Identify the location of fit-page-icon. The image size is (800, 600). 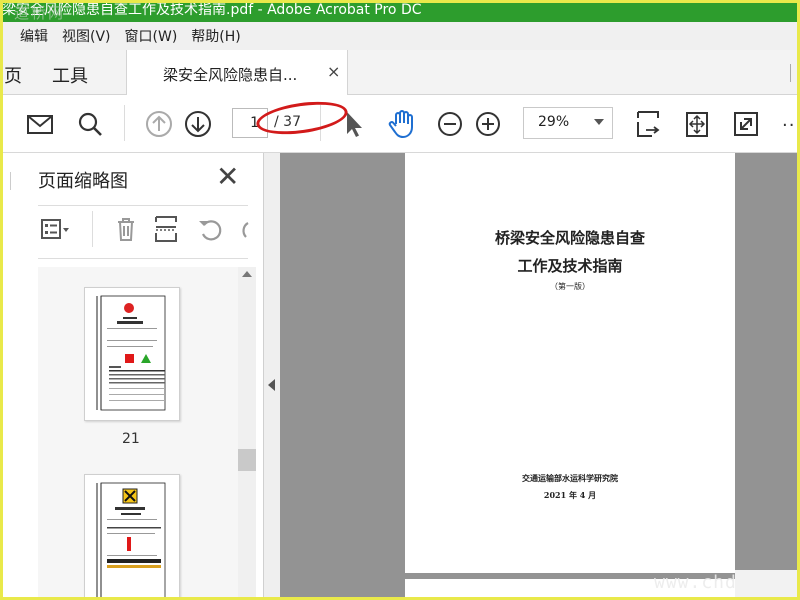
(697, 124).